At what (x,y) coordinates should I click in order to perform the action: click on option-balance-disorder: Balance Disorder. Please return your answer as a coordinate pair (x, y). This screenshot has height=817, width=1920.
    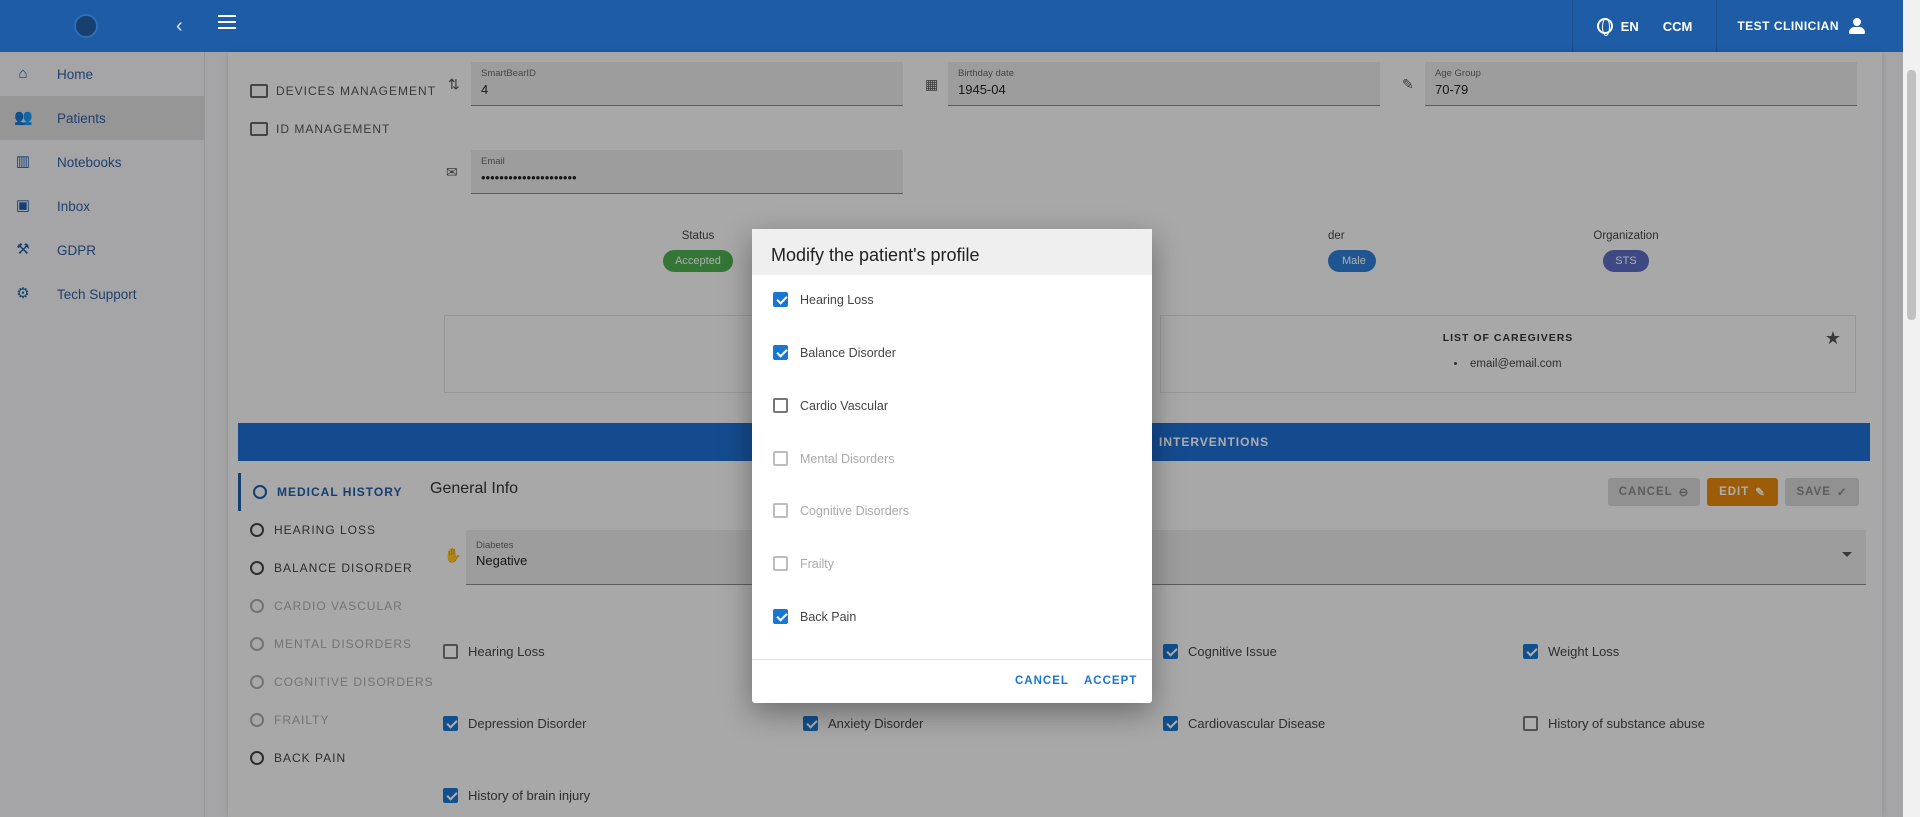
    Looking at the image, I should click on (834, 352).